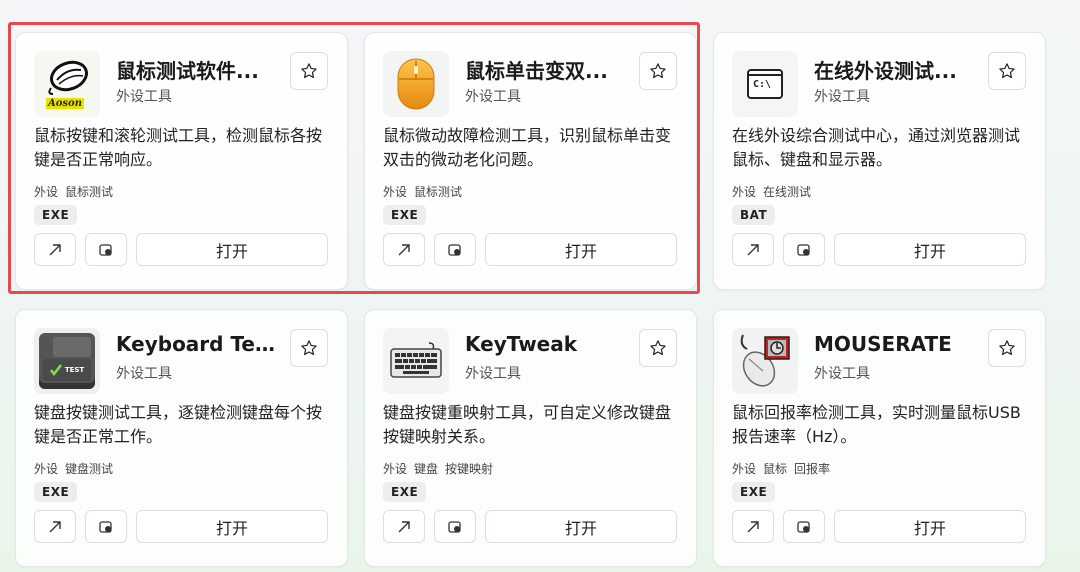  I want to click on file-type-badge: BAT, so click(754, 215).